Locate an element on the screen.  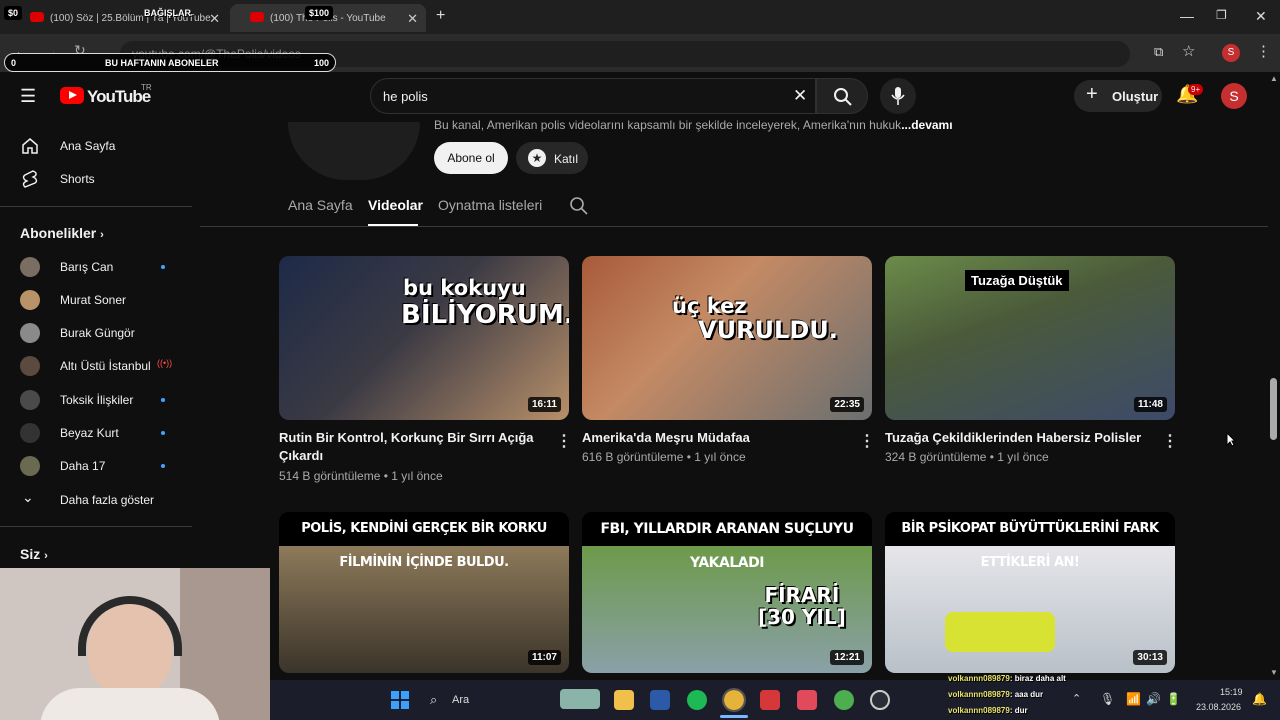
channel-avatar-large is located at coordinates (354, 151).